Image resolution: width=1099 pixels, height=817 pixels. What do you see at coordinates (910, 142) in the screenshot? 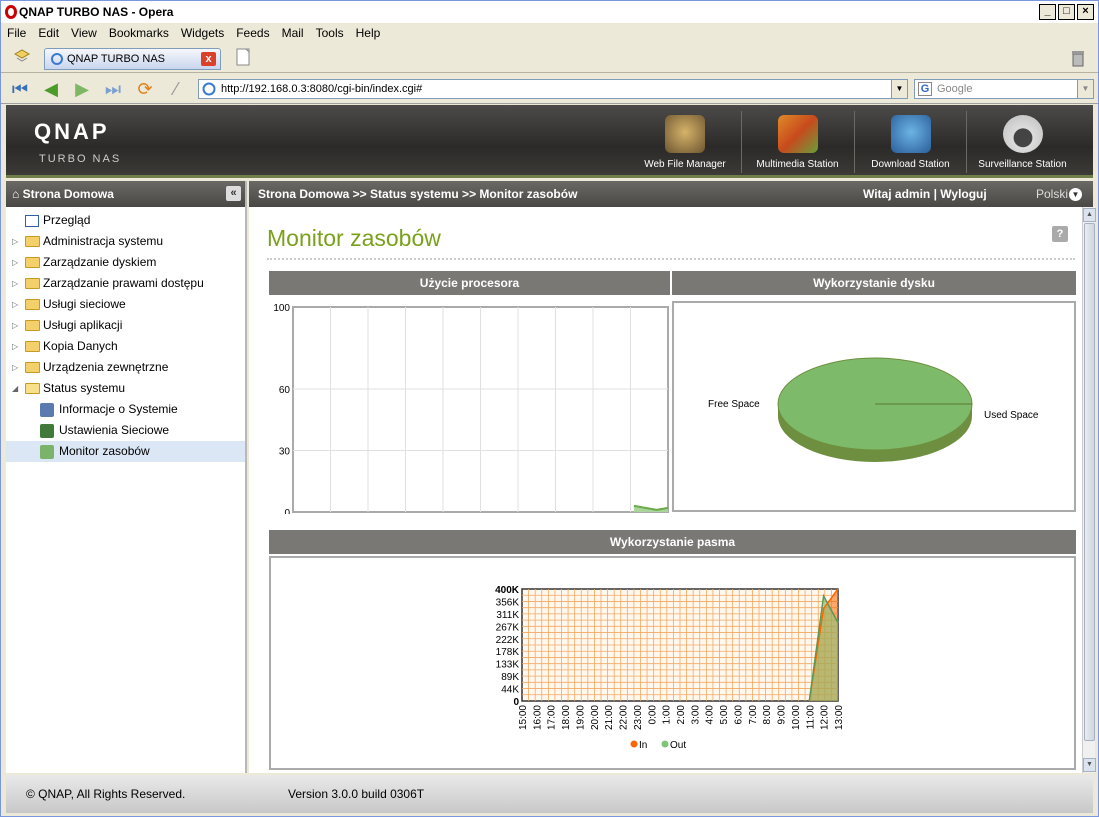
I see `download-station-link: Download Station` at bounding box center [910, 142].